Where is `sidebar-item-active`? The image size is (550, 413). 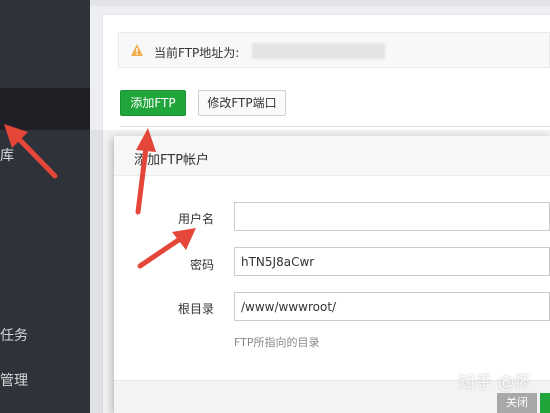 sidebar-item-active is located at coordinates (45, 109).